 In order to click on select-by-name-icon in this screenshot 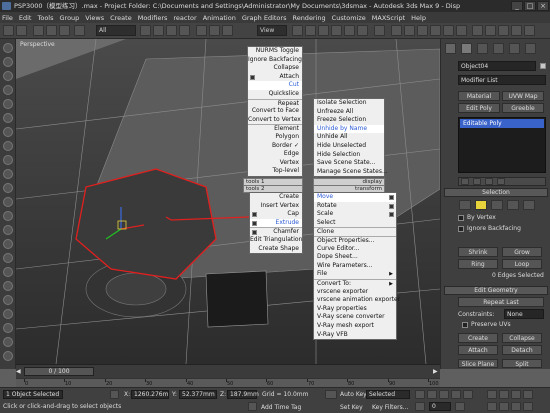, I will do `click(158, 30)`.